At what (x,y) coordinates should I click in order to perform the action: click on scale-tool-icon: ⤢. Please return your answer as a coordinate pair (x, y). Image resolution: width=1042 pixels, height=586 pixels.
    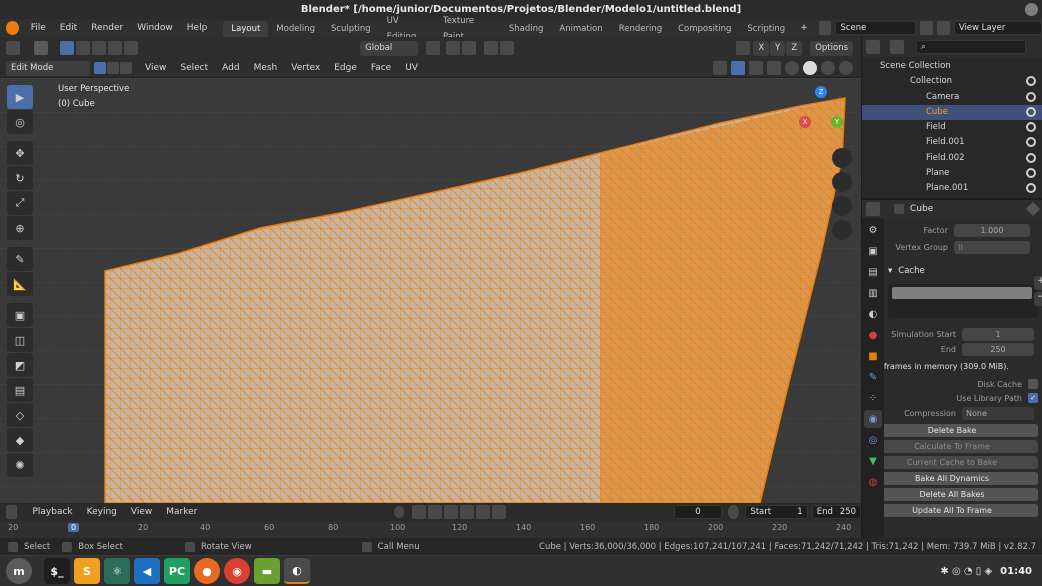
    Looking at the image, I should click on (20, 203).